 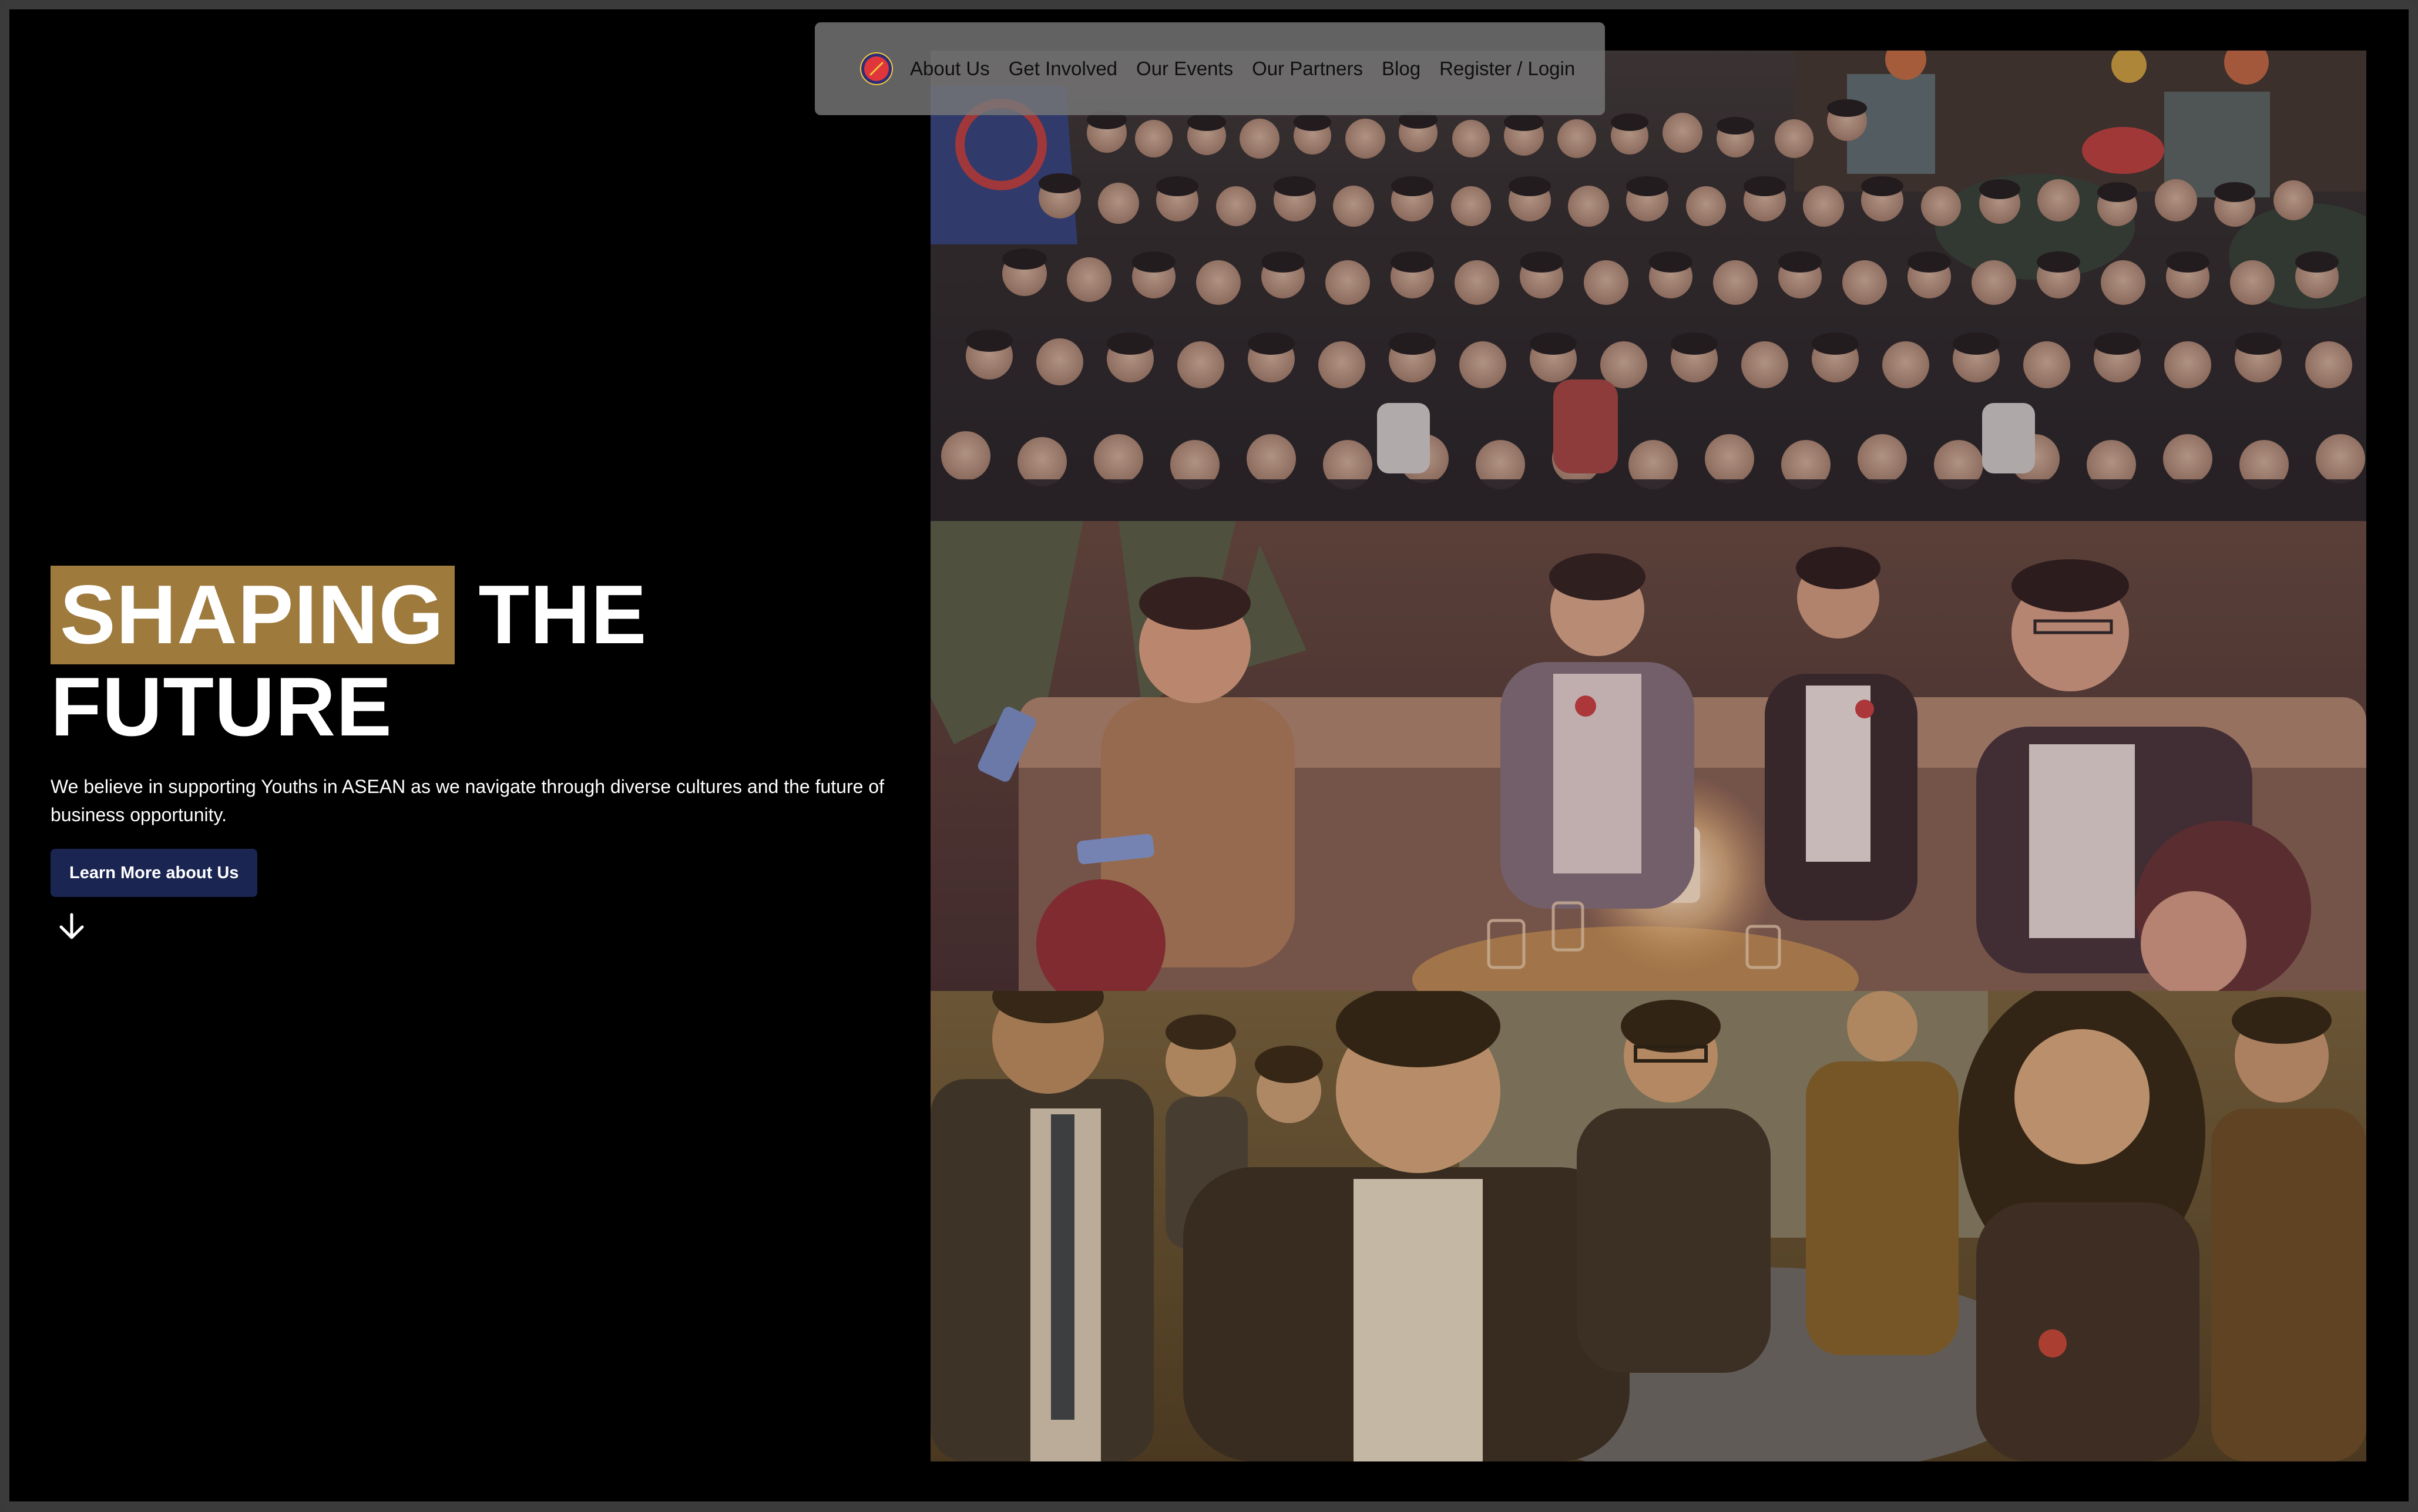 What do you see at coordinates (562, 614) in the screenshot?
I see `headline-rest: THE` at bounding box center [562, 614].